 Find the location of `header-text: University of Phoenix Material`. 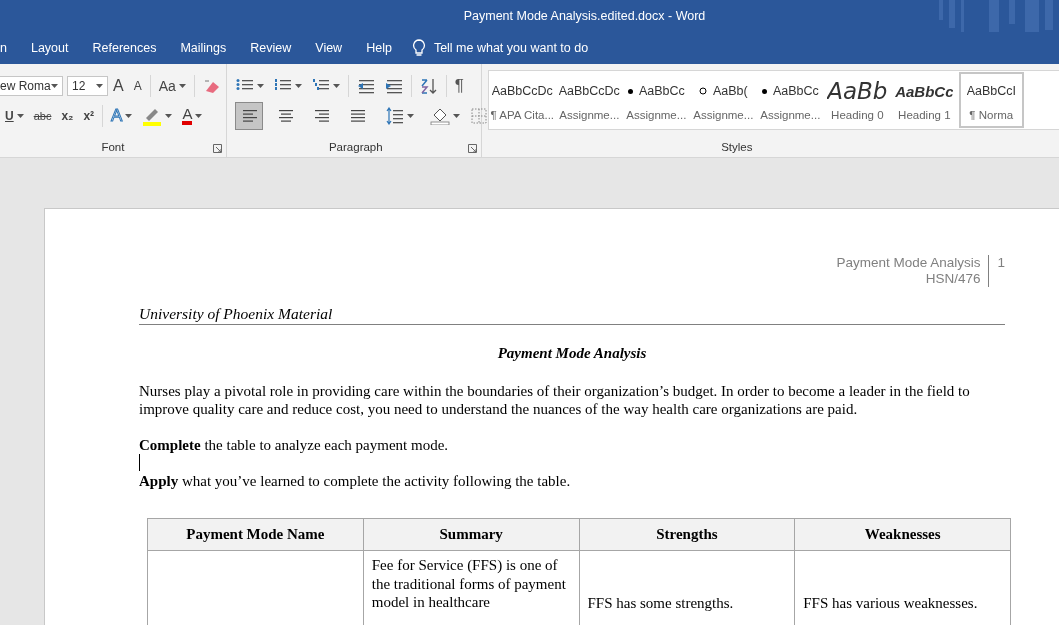

header-text: University of Phoenix Material is located at coordinates (572, 315).